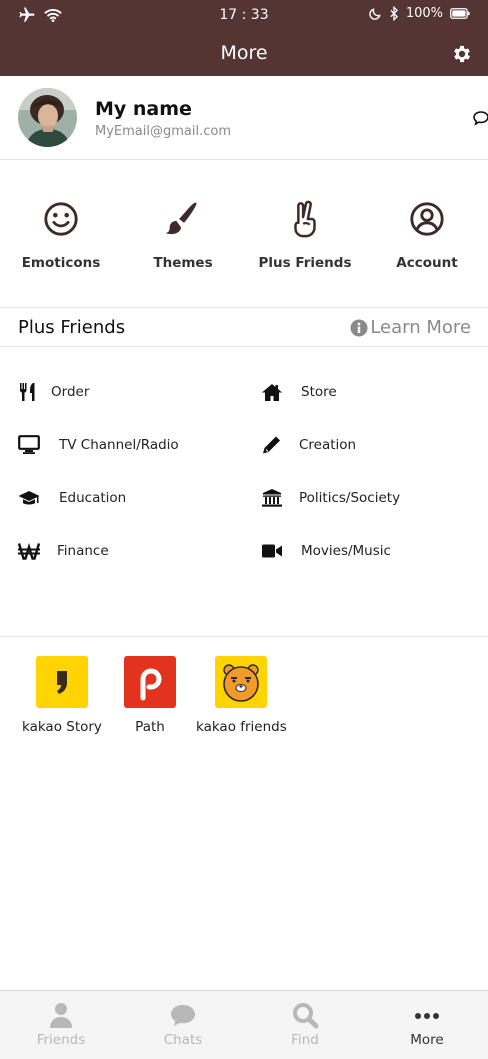 The height and width of the screenshot is (1059, 488). Describe the element at coordinates (61, 682) in the screenshot. I see `kakao-story-icon` at that location.